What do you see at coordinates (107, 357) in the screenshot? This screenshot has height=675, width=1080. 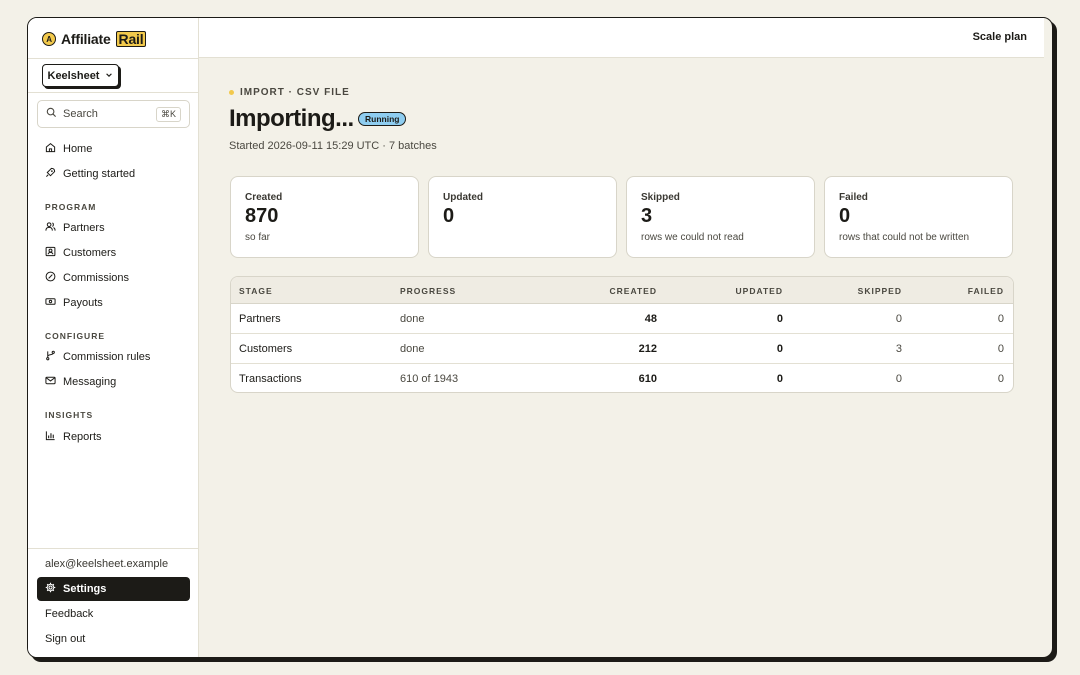 I see `sidebar-item-label: Commission rules` at bounding box center [107, 357].